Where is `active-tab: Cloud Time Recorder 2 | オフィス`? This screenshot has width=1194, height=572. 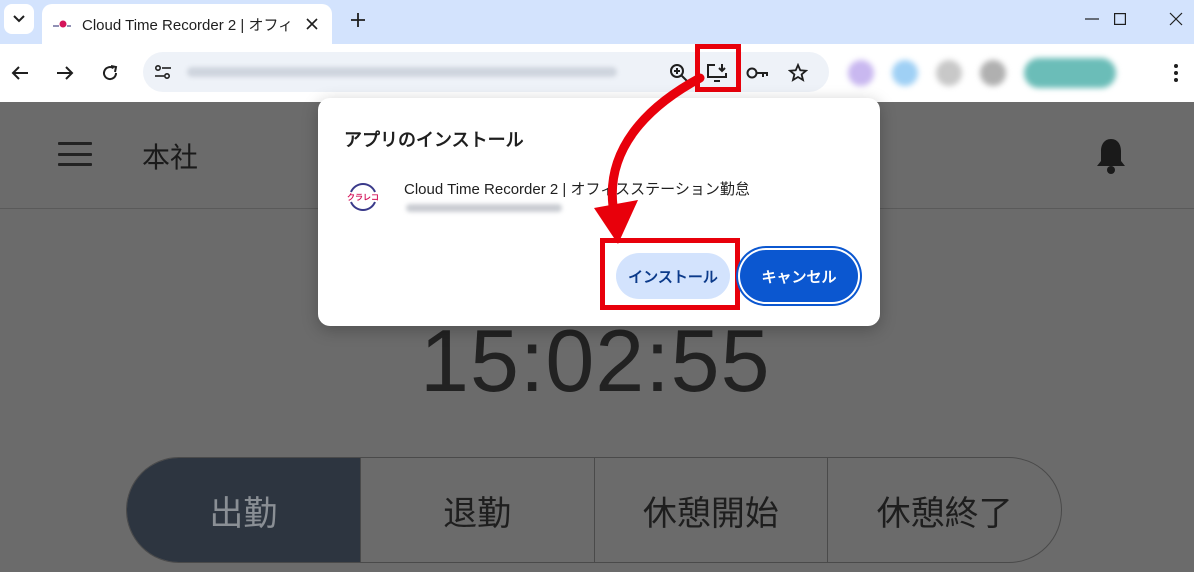 active-tab: Cloud Time Recorder 2 | オフィス is located at coordinates (187, 24).